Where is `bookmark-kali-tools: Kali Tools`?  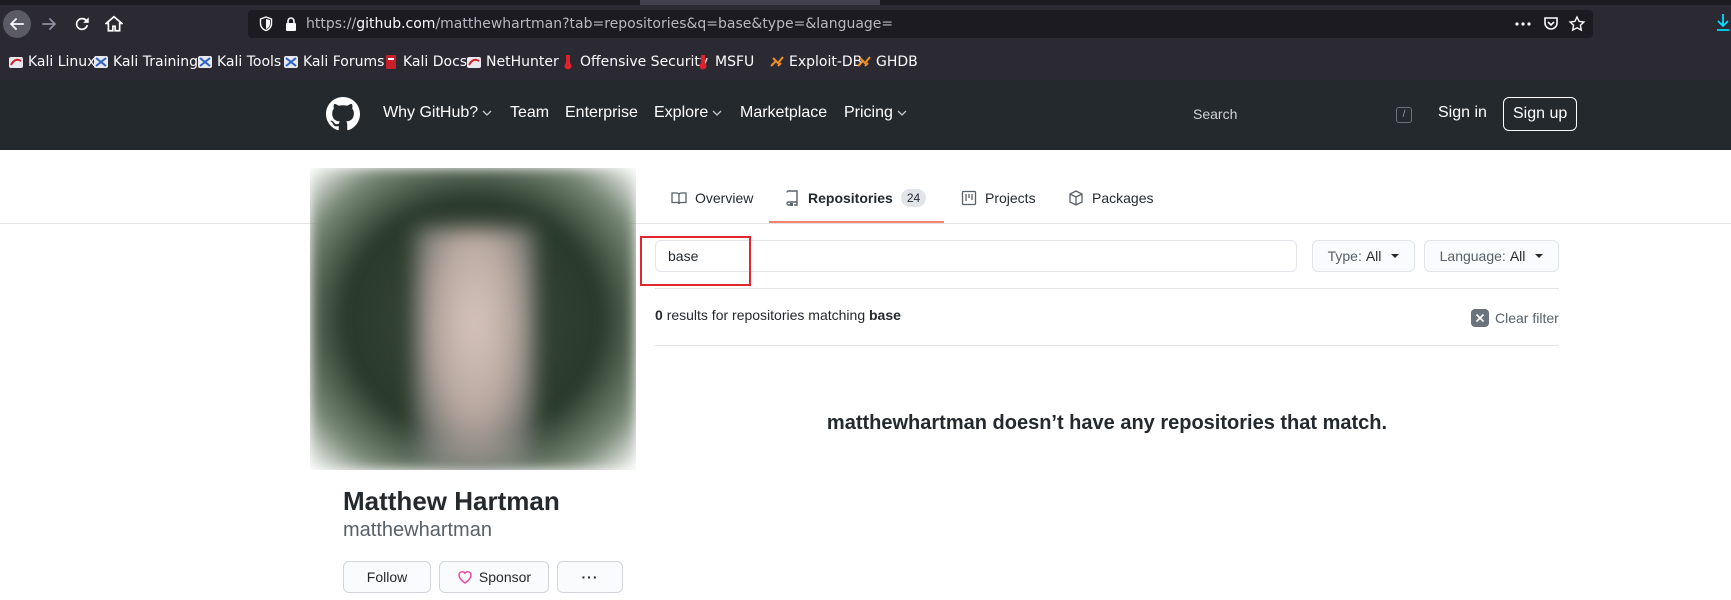
bookmark-kali-tools: Kali Tools is located at coordinates (239, 62).